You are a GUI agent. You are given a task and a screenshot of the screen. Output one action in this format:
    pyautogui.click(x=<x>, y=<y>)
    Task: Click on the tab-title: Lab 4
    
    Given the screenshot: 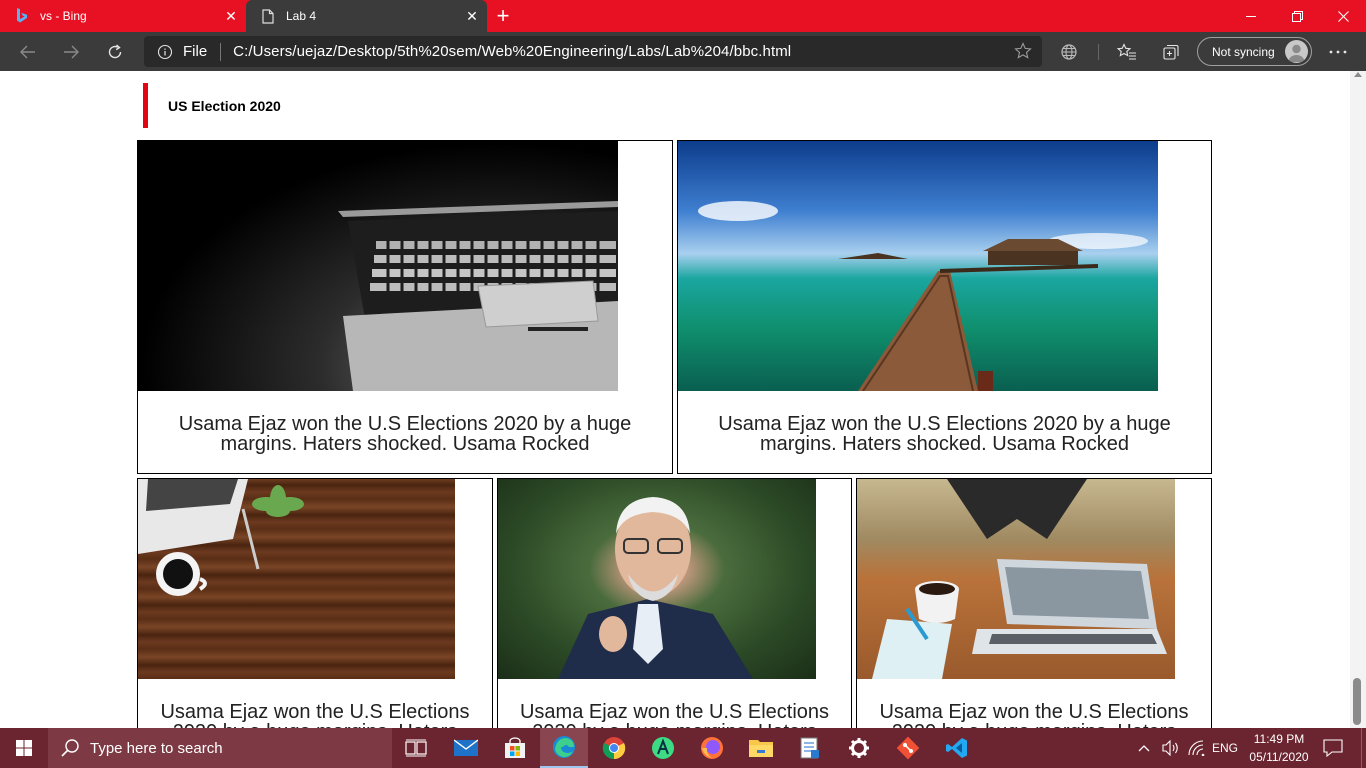 What is the action you would take?
    pyautogui.click(x=301, y=16)
    